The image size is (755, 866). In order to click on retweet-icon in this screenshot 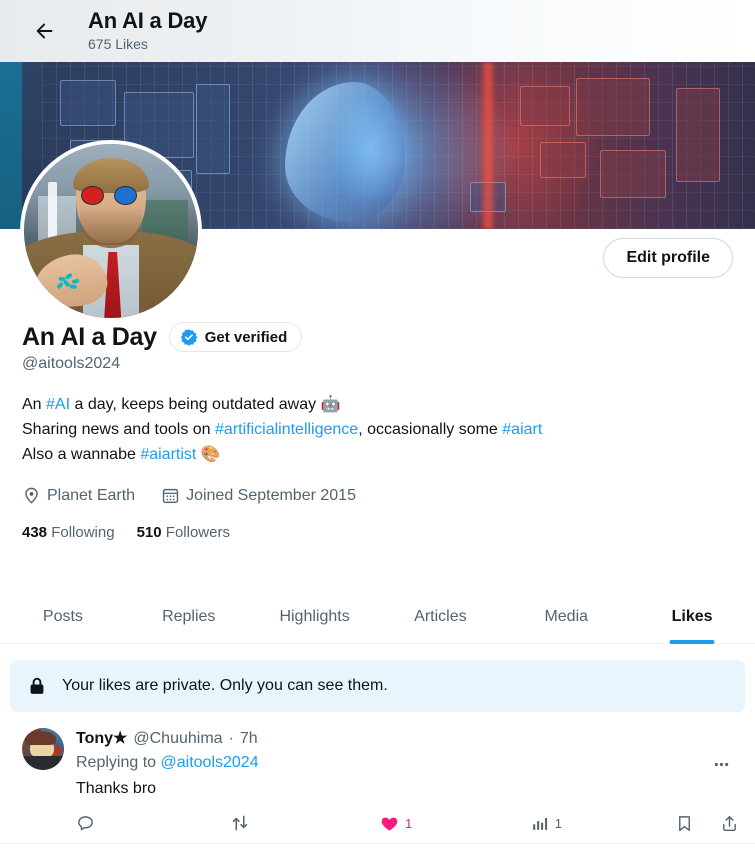, I will do `click(240, 823)`.